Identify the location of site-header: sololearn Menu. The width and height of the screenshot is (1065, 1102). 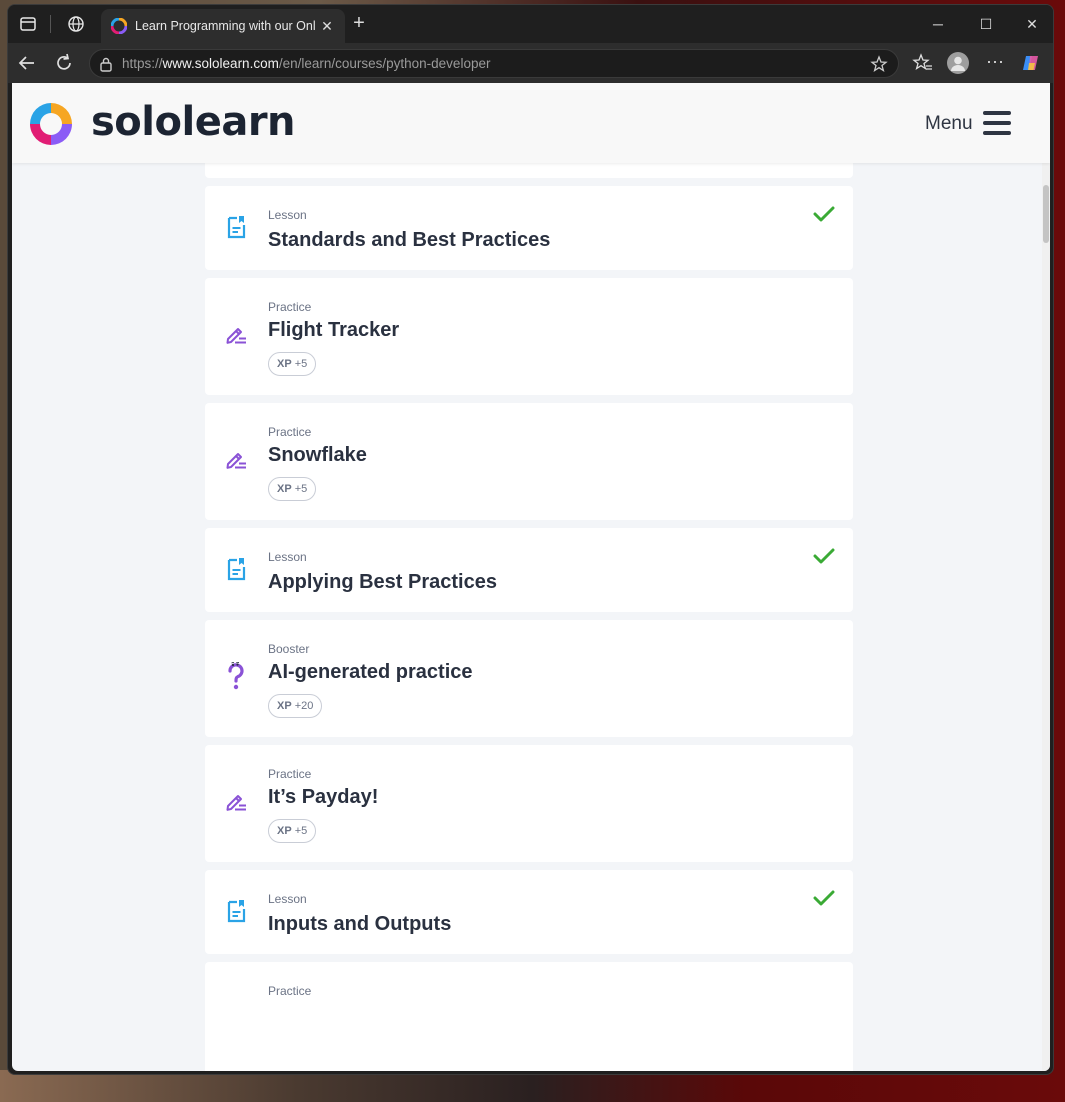
(531, 123).